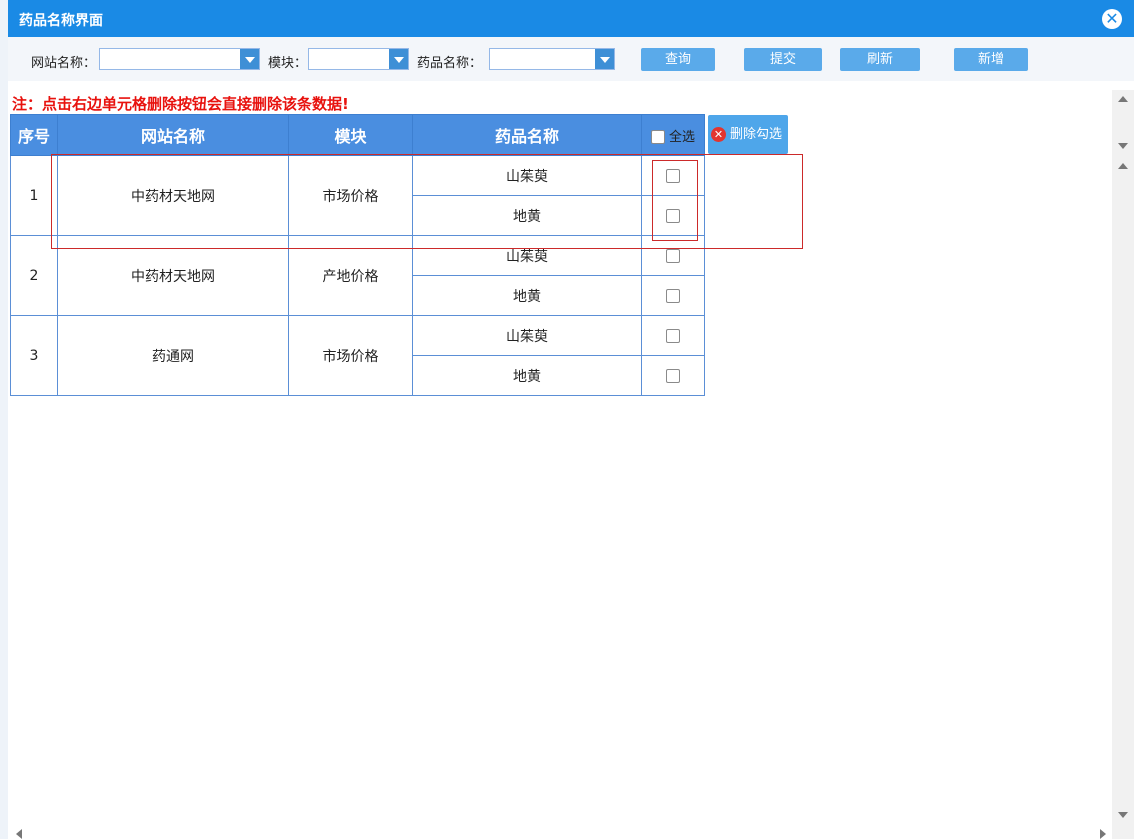  I want to click on dialog-title: 药品名称界面, so click(61, 21).